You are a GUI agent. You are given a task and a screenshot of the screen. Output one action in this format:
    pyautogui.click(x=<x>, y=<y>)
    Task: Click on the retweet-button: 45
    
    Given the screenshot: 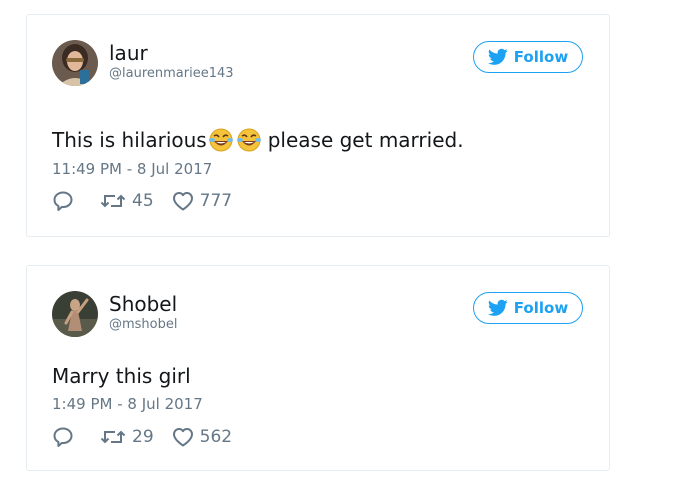 What is the action you would take?
    pyautogui.click(x=127, y=201)
    